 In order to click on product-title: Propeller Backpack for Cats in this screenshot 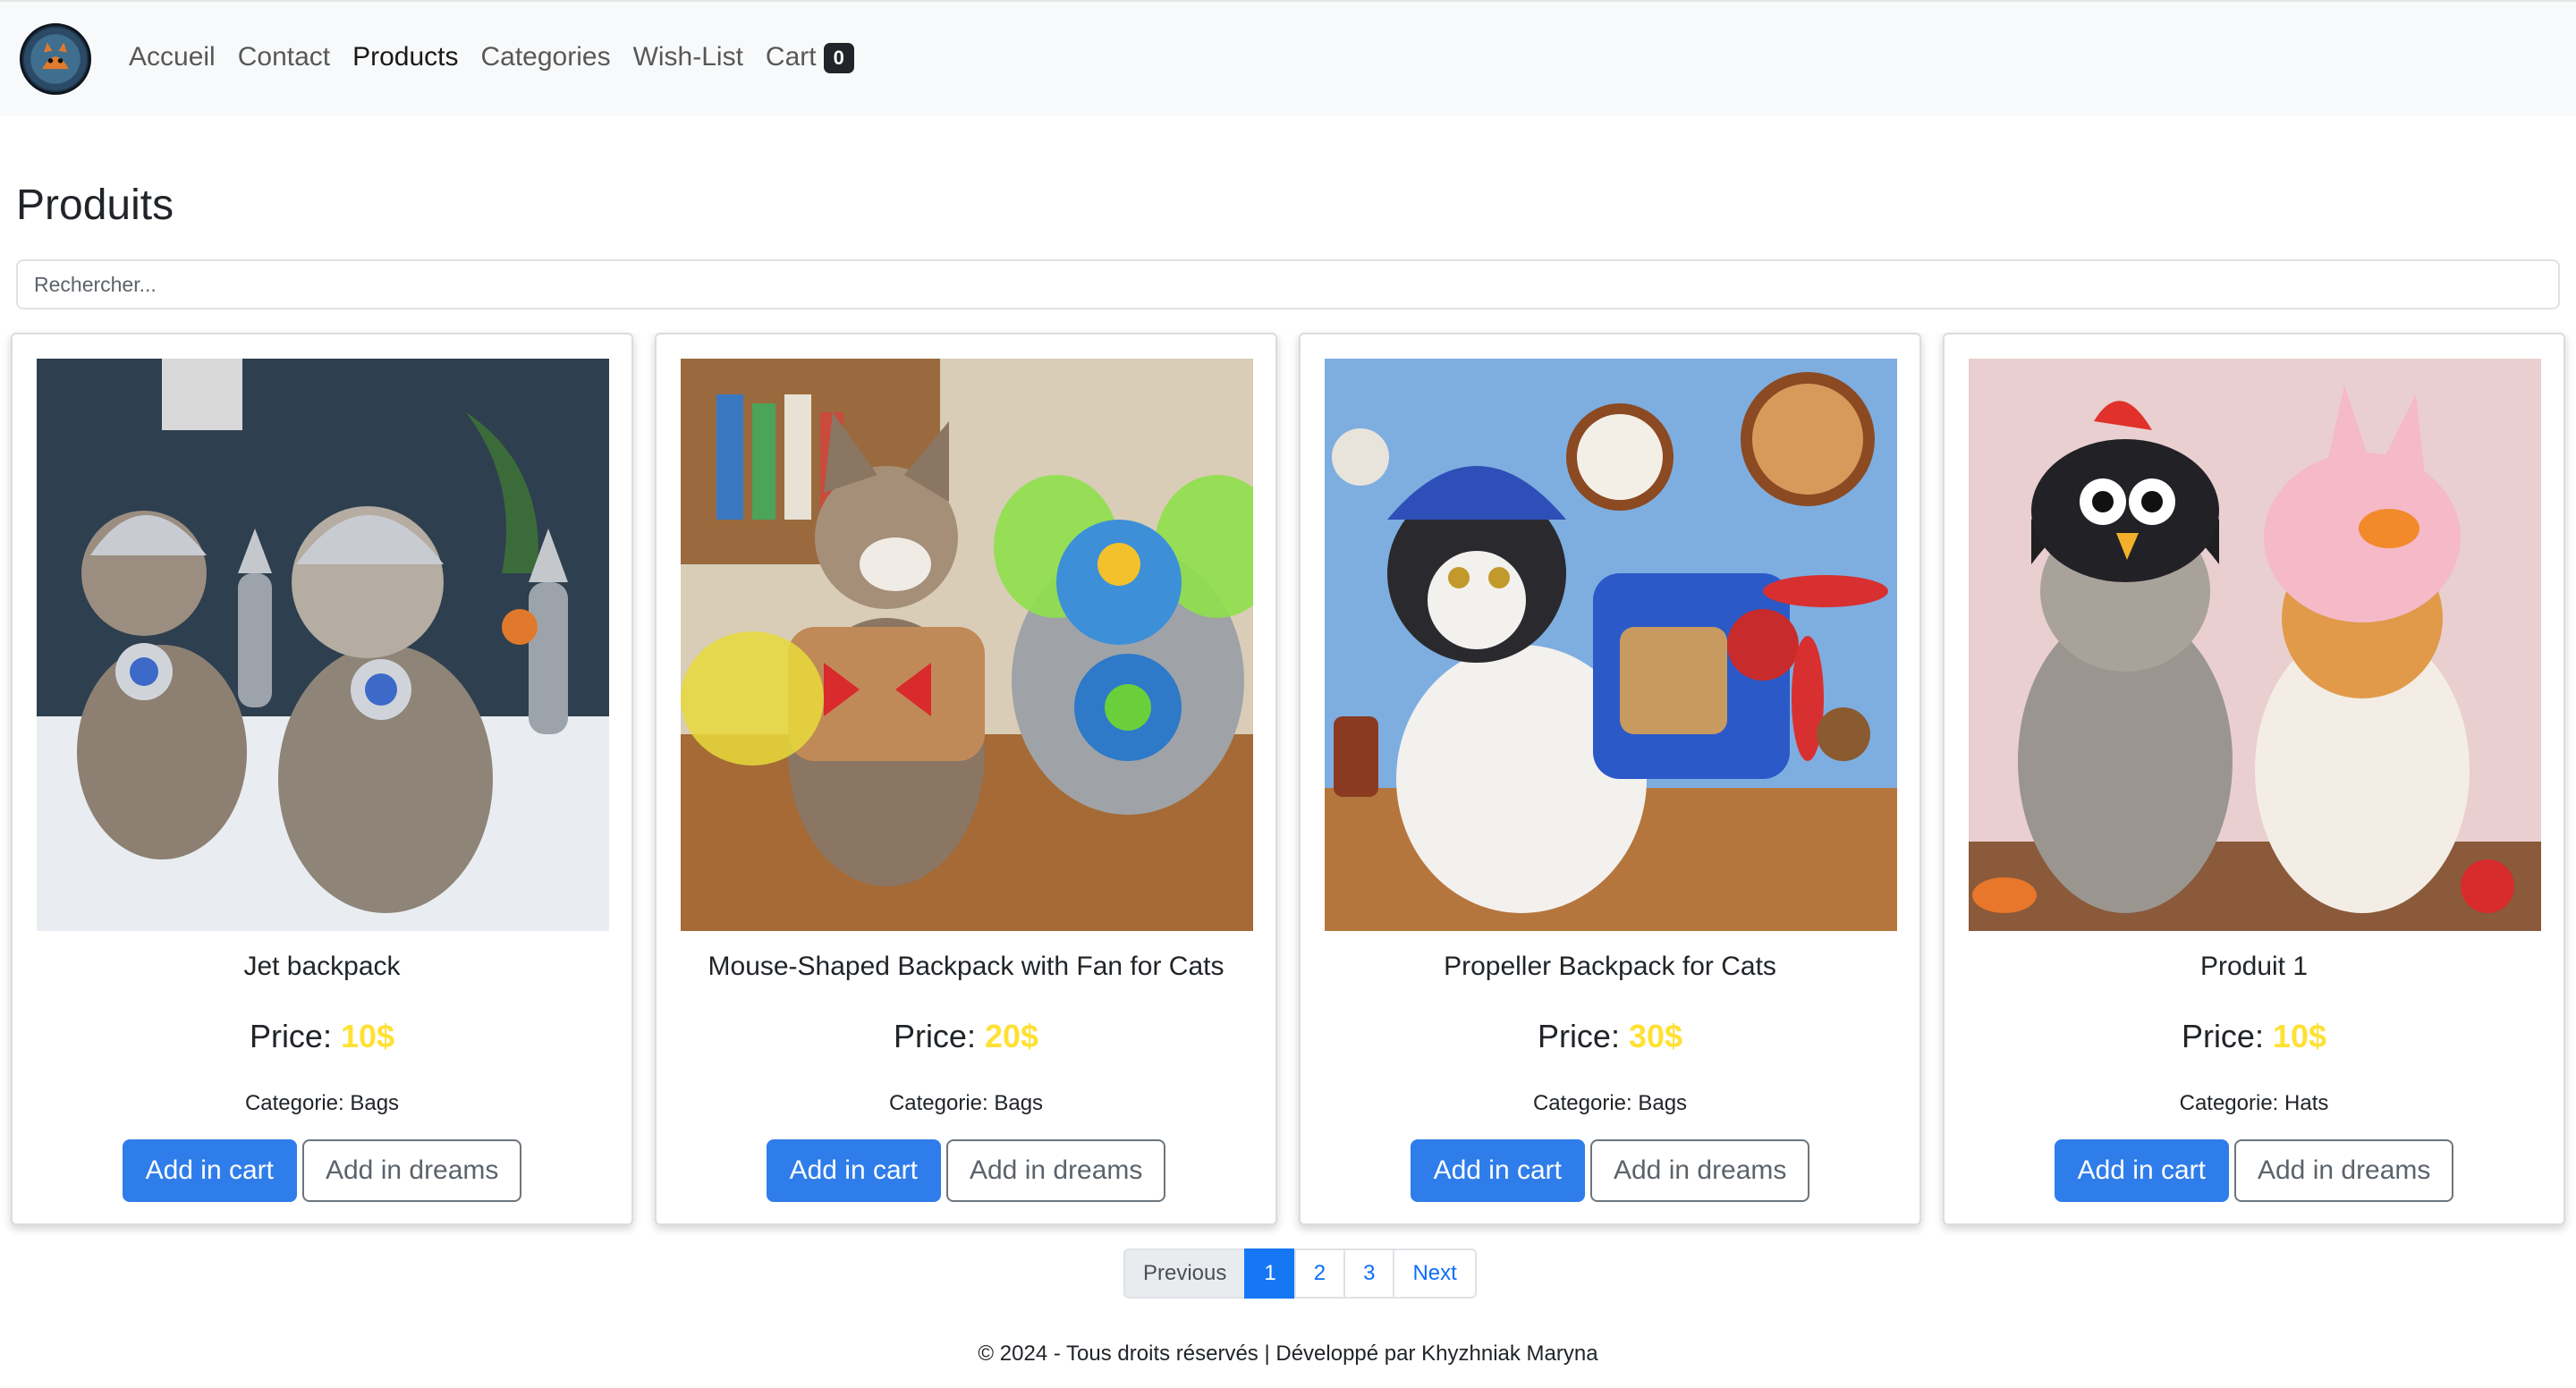, I will do `click(1610, 967)`.